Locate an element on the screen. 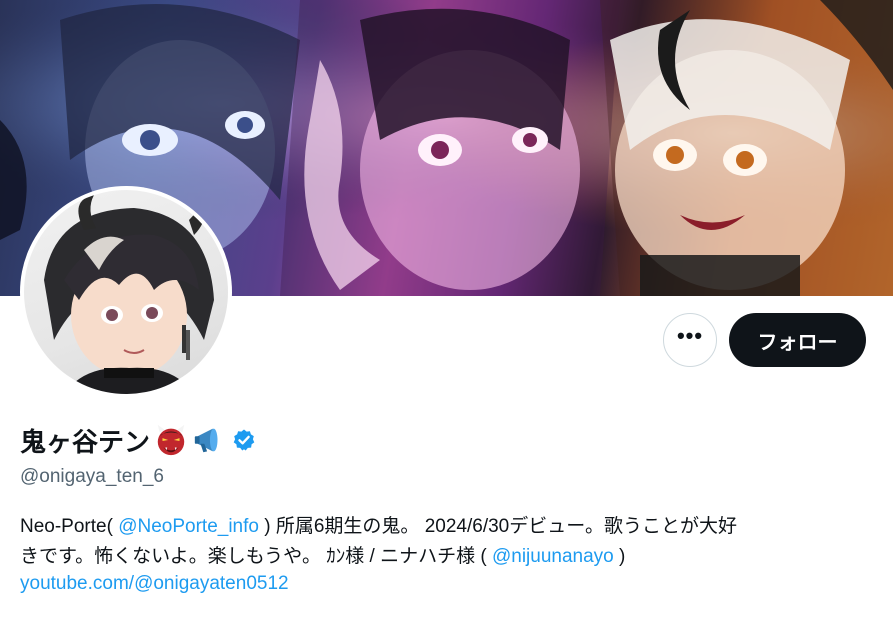  name-row: 鬼ヶ谷テン is located at coordinates (138, 440).